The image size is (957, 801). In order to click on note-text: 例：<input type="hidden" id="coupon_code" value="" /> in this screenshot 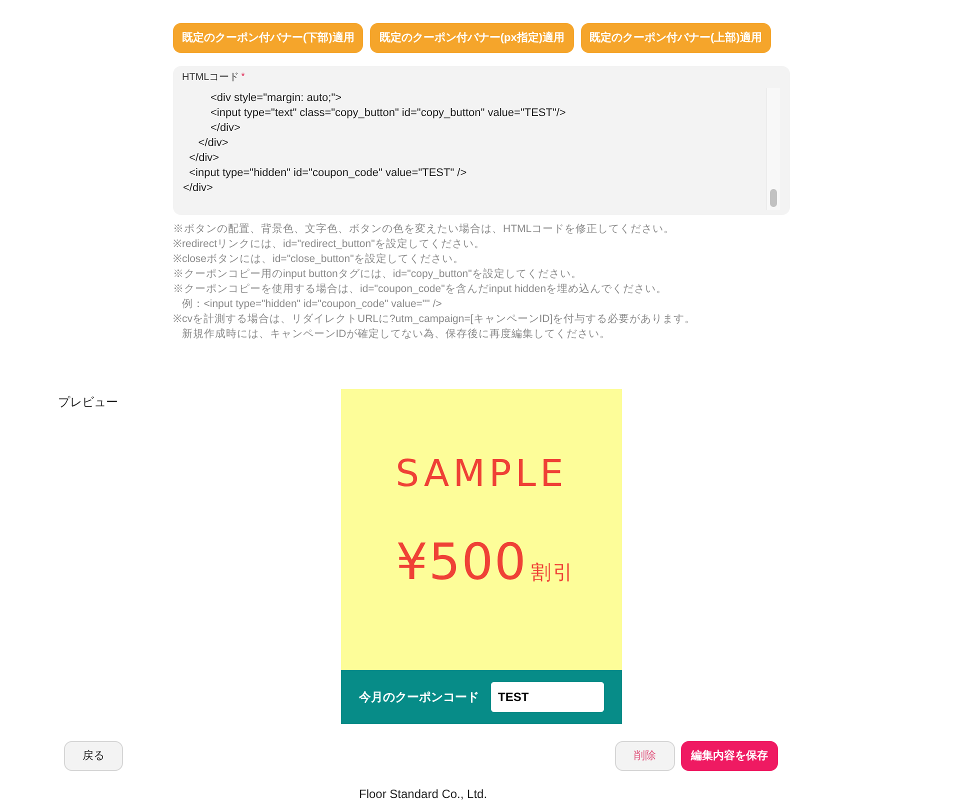, I will do `click(311, 304)`.